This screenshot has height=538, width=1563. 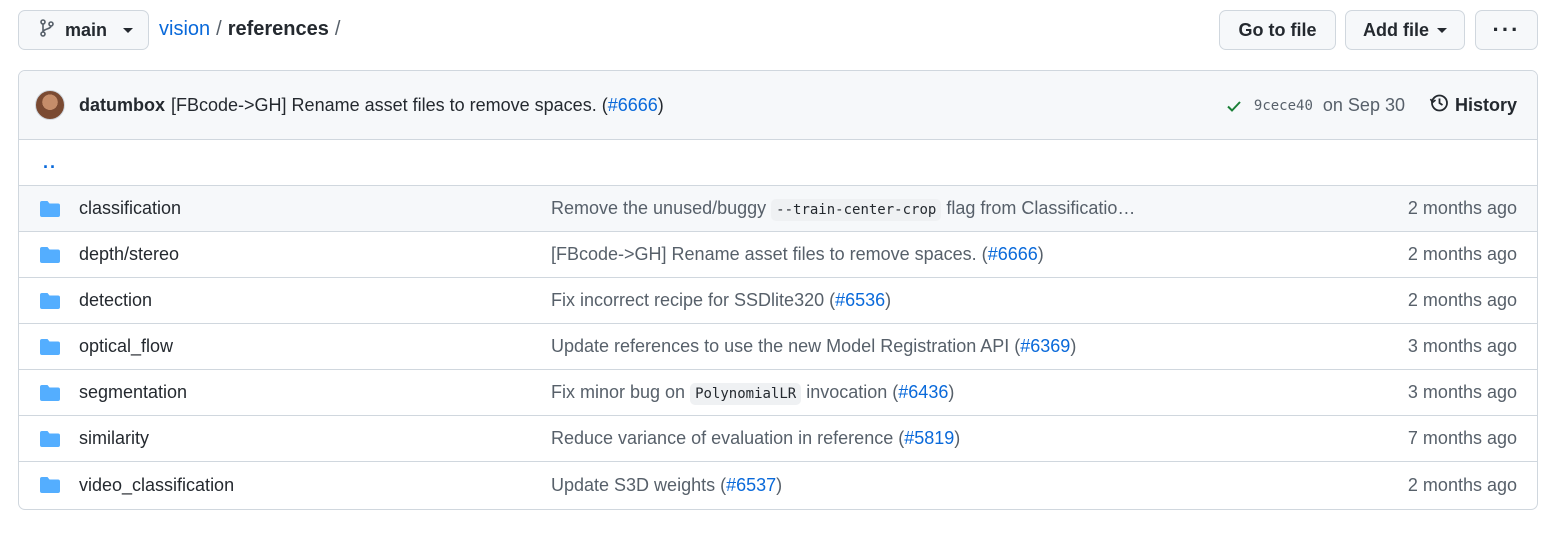 I want to click on add-file-button: Add file, so click(x=1405, y=30).